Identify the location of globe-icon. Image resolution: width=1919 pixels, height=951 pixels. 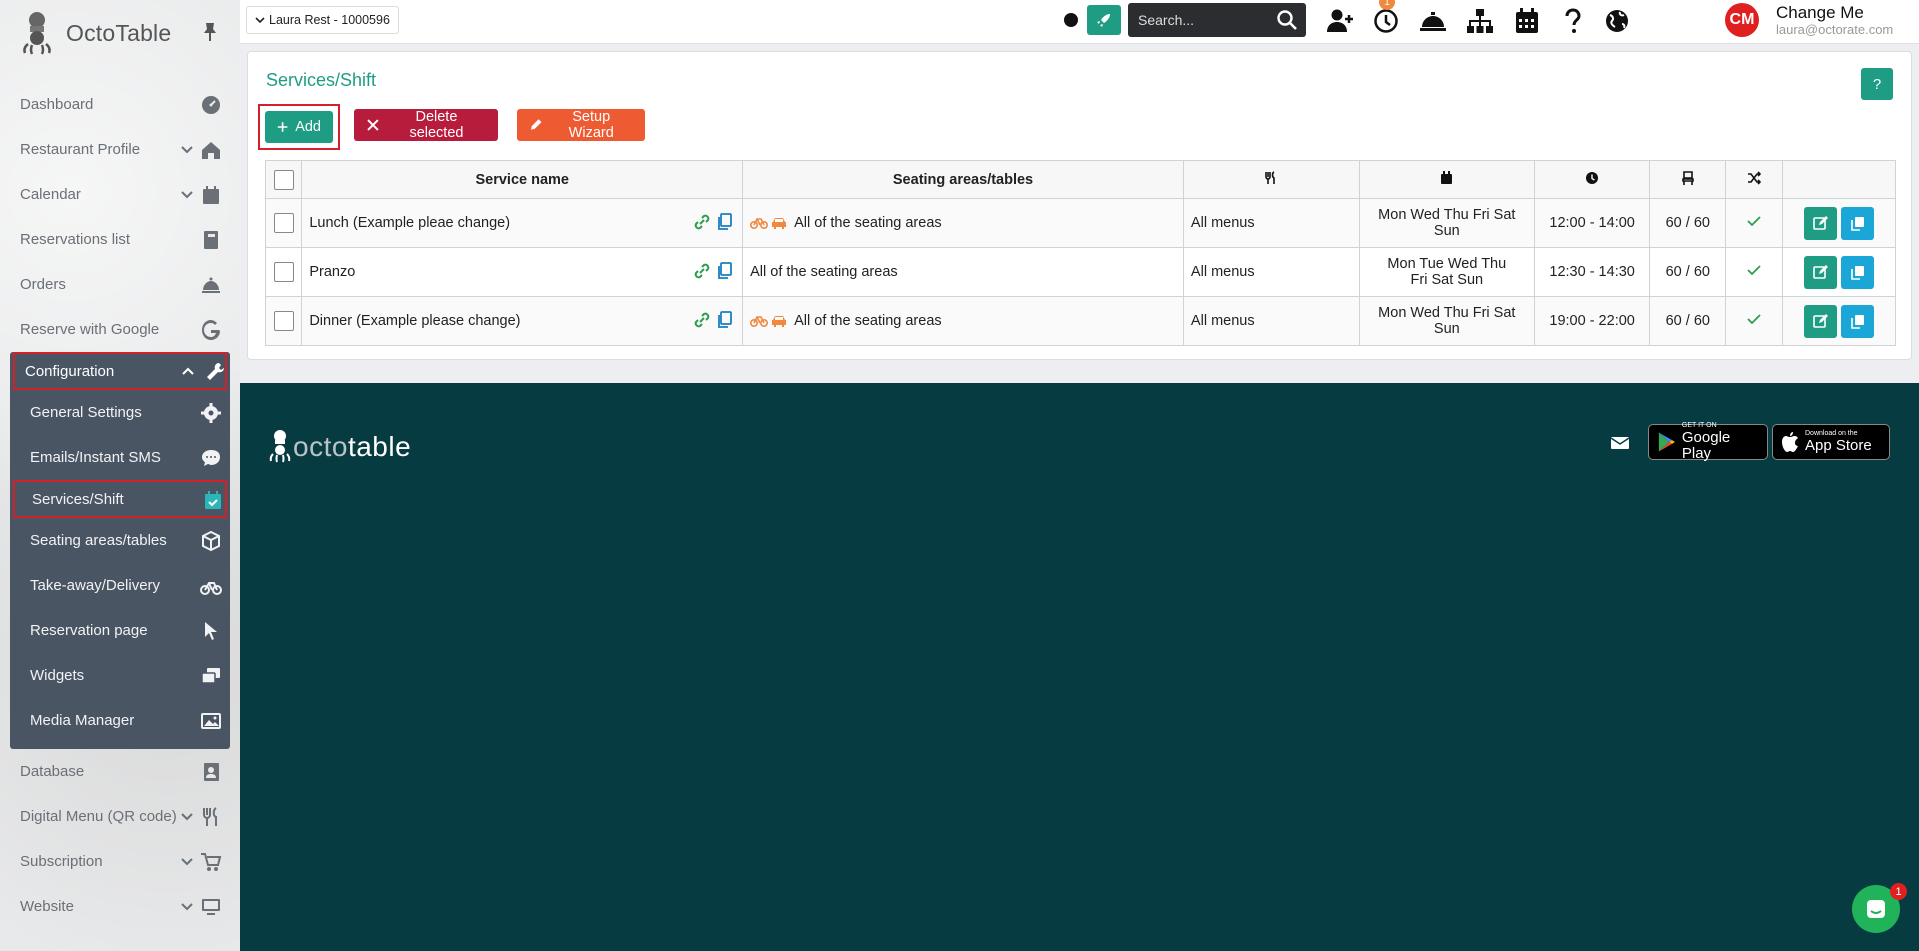
(1617, 21).